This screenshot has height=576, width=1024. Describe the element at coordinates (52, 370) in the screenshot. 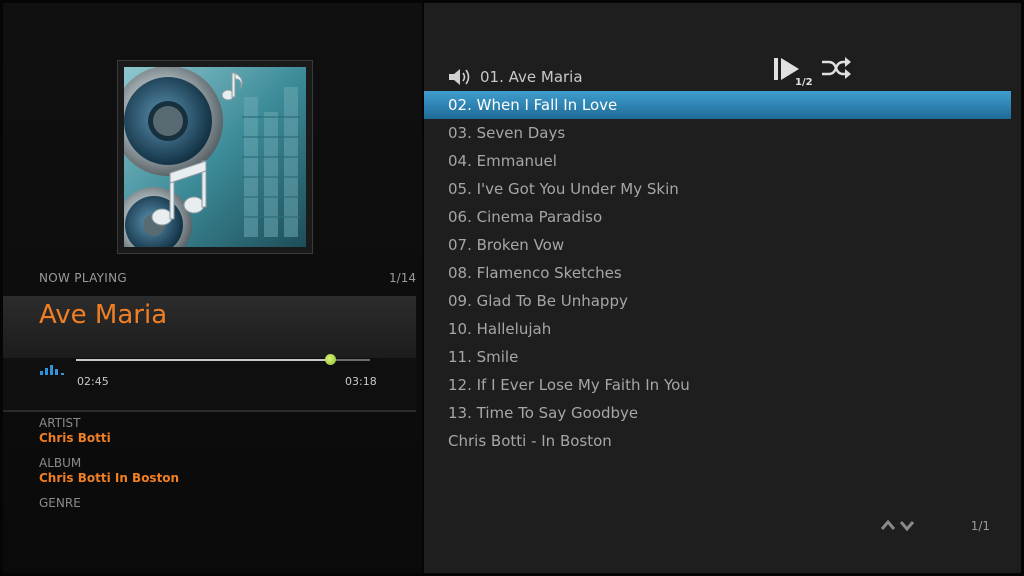

I see `equalizer-icon` at that location.